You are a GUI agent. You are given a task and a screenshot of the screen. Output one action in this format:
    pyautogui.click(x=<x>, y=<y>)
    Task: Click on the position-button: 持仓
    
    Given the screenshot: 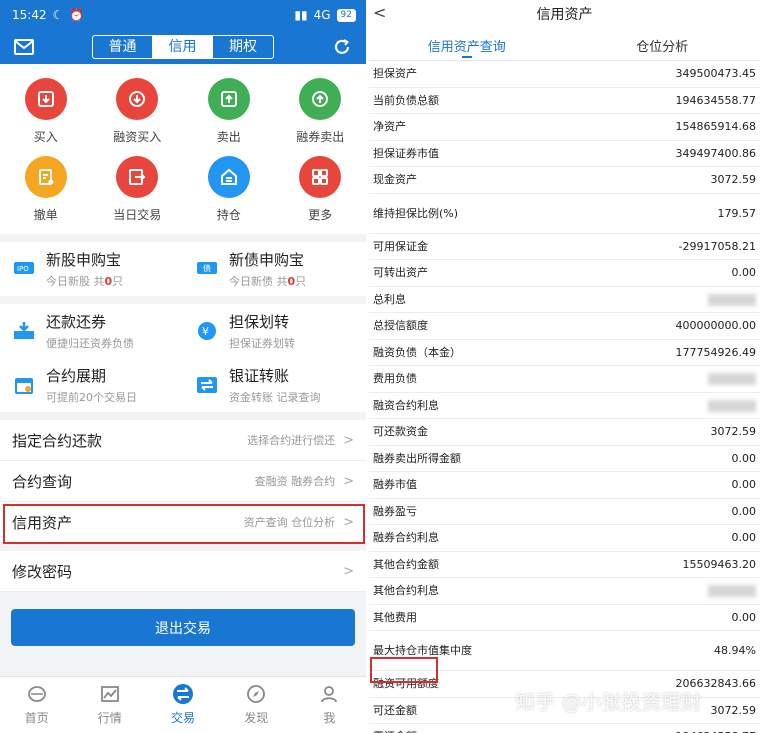 What is the action you would take?
    pyautogui.click(x=229, y=195)
    